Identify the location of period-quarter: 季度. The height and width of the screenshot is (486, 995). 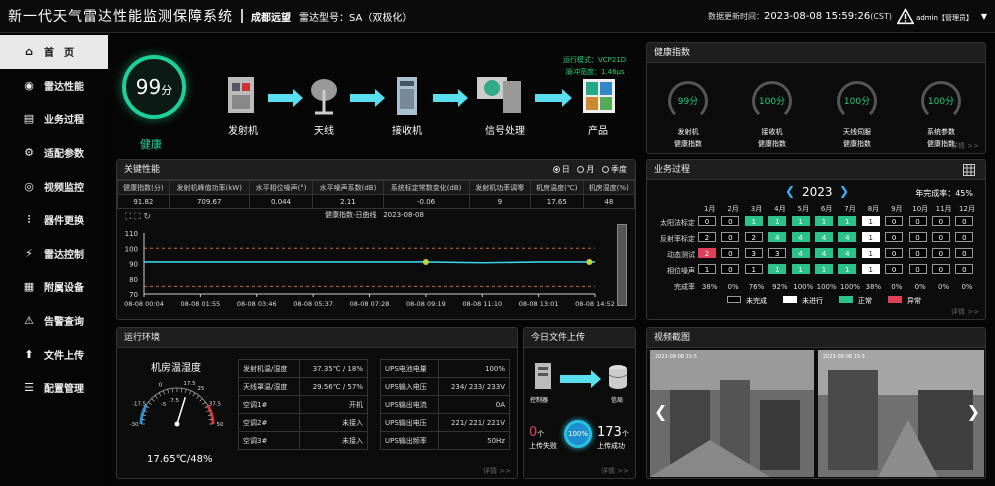
(614, 169).